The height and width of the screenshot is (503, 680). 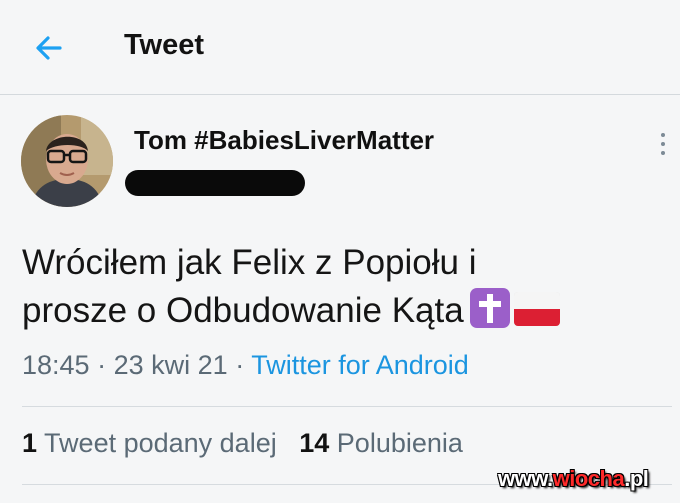 I want to click on tweet-stats: 1 Tweet podany dalej 14 Polubienia, so click(x=242, y=443).